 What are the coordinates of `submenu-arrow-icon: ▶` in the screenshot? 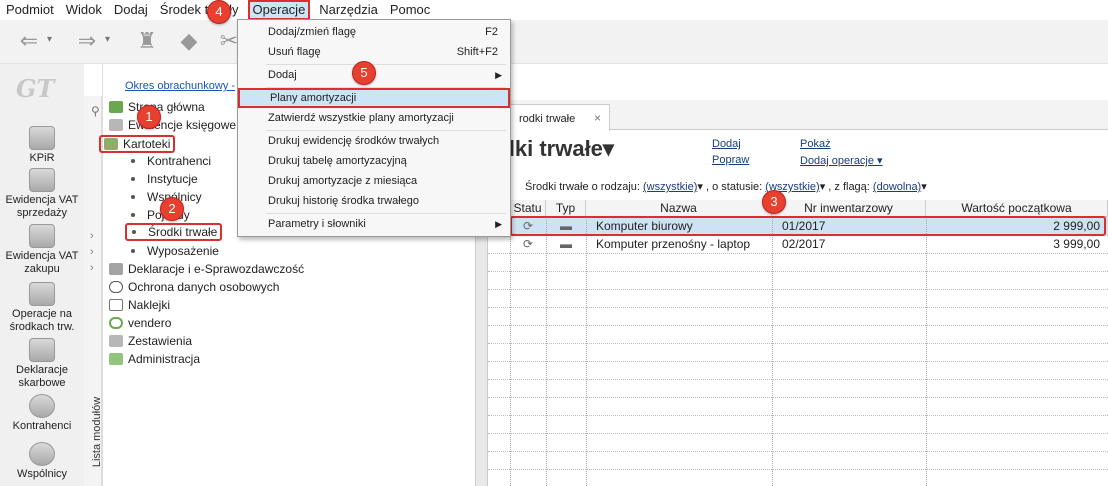 It's located at (498, 224).